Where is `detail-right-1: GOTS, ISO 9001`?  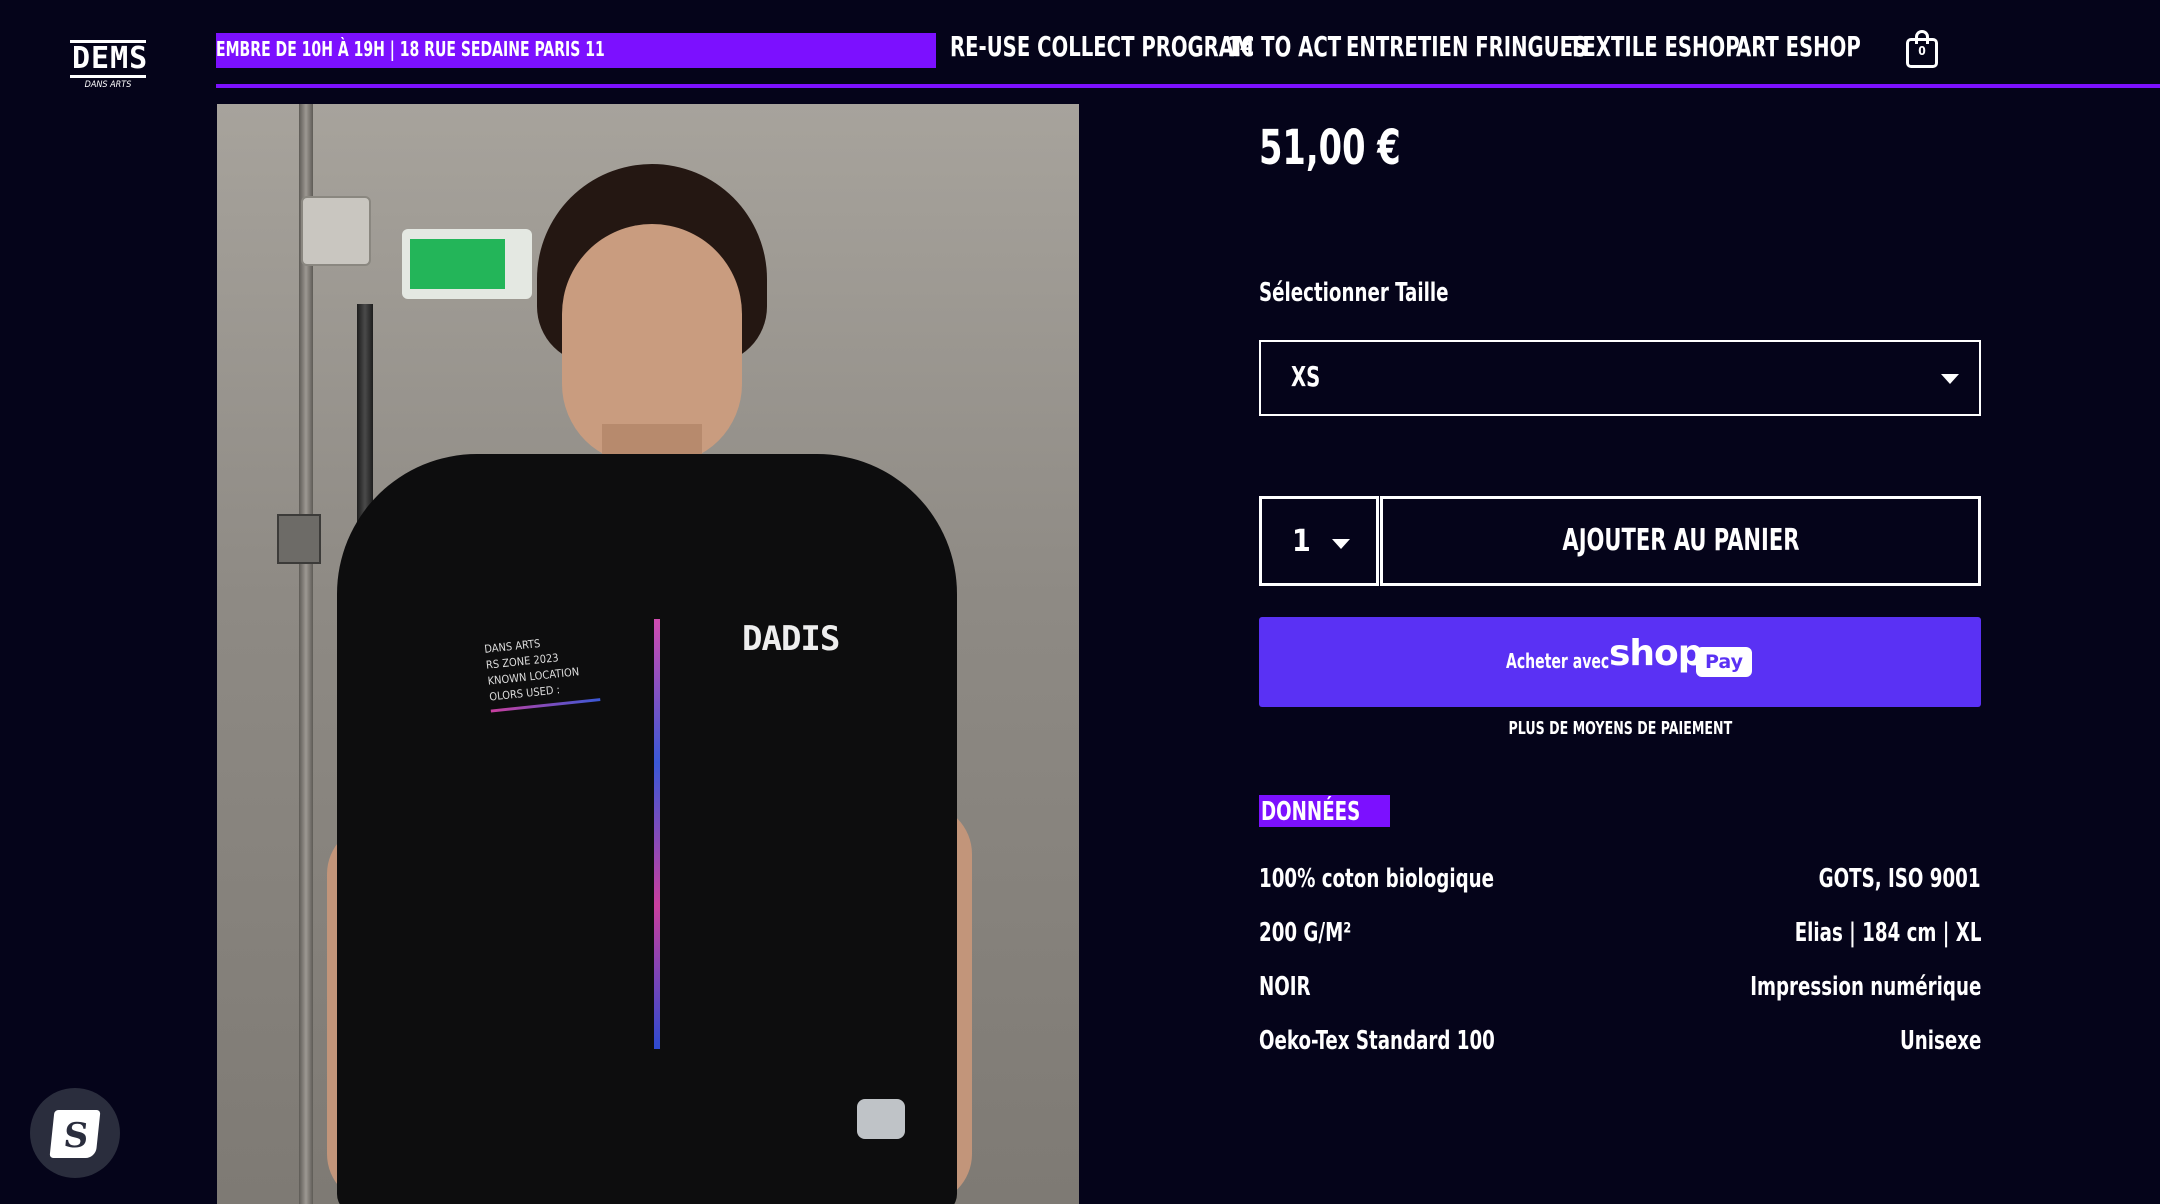 detail-right-1: GOTS, ISO 9001 is located at coordinates (1900, 879).